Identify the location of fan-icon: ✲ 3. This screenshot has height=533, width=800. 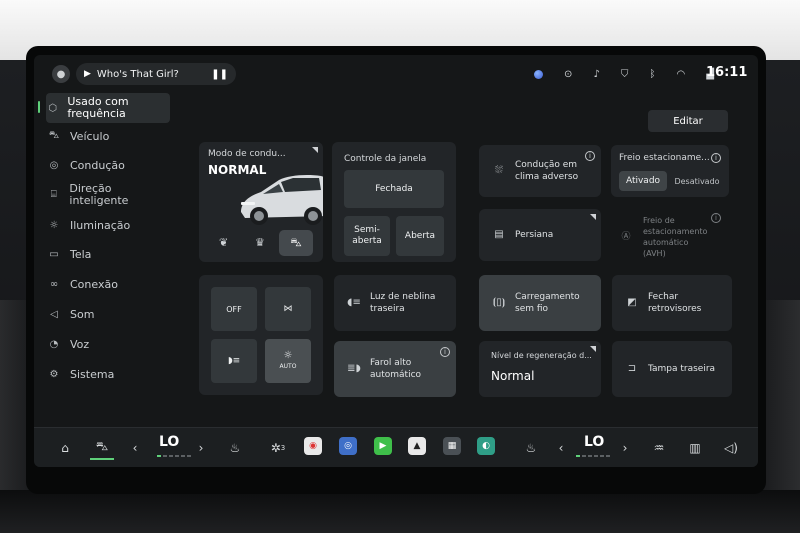
(278, 448).